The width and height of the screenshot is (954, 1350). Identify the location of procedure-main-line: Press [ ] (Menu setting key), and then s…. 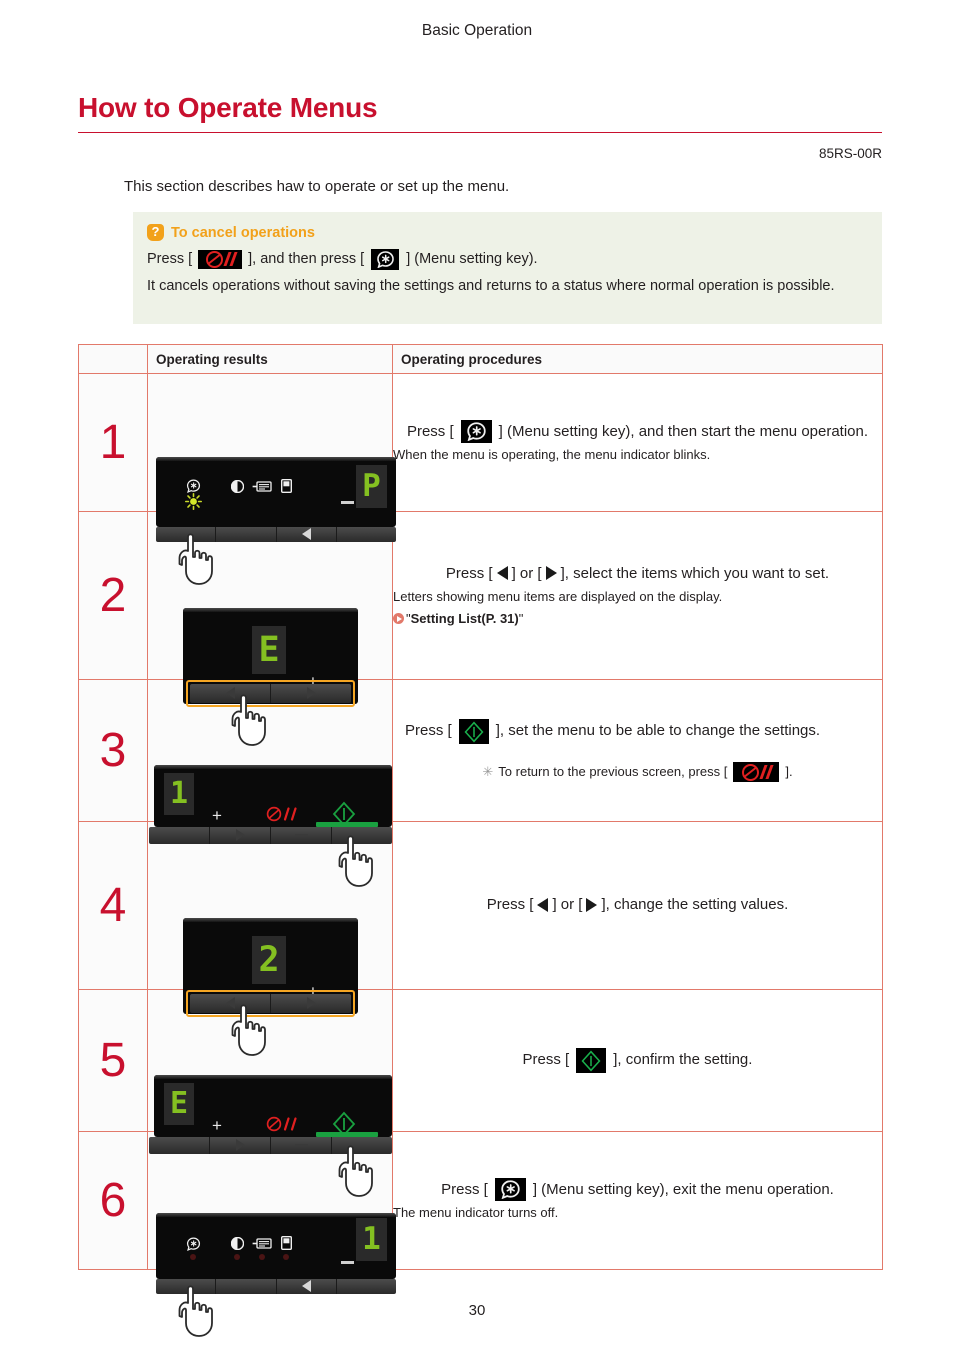
(637, 432).